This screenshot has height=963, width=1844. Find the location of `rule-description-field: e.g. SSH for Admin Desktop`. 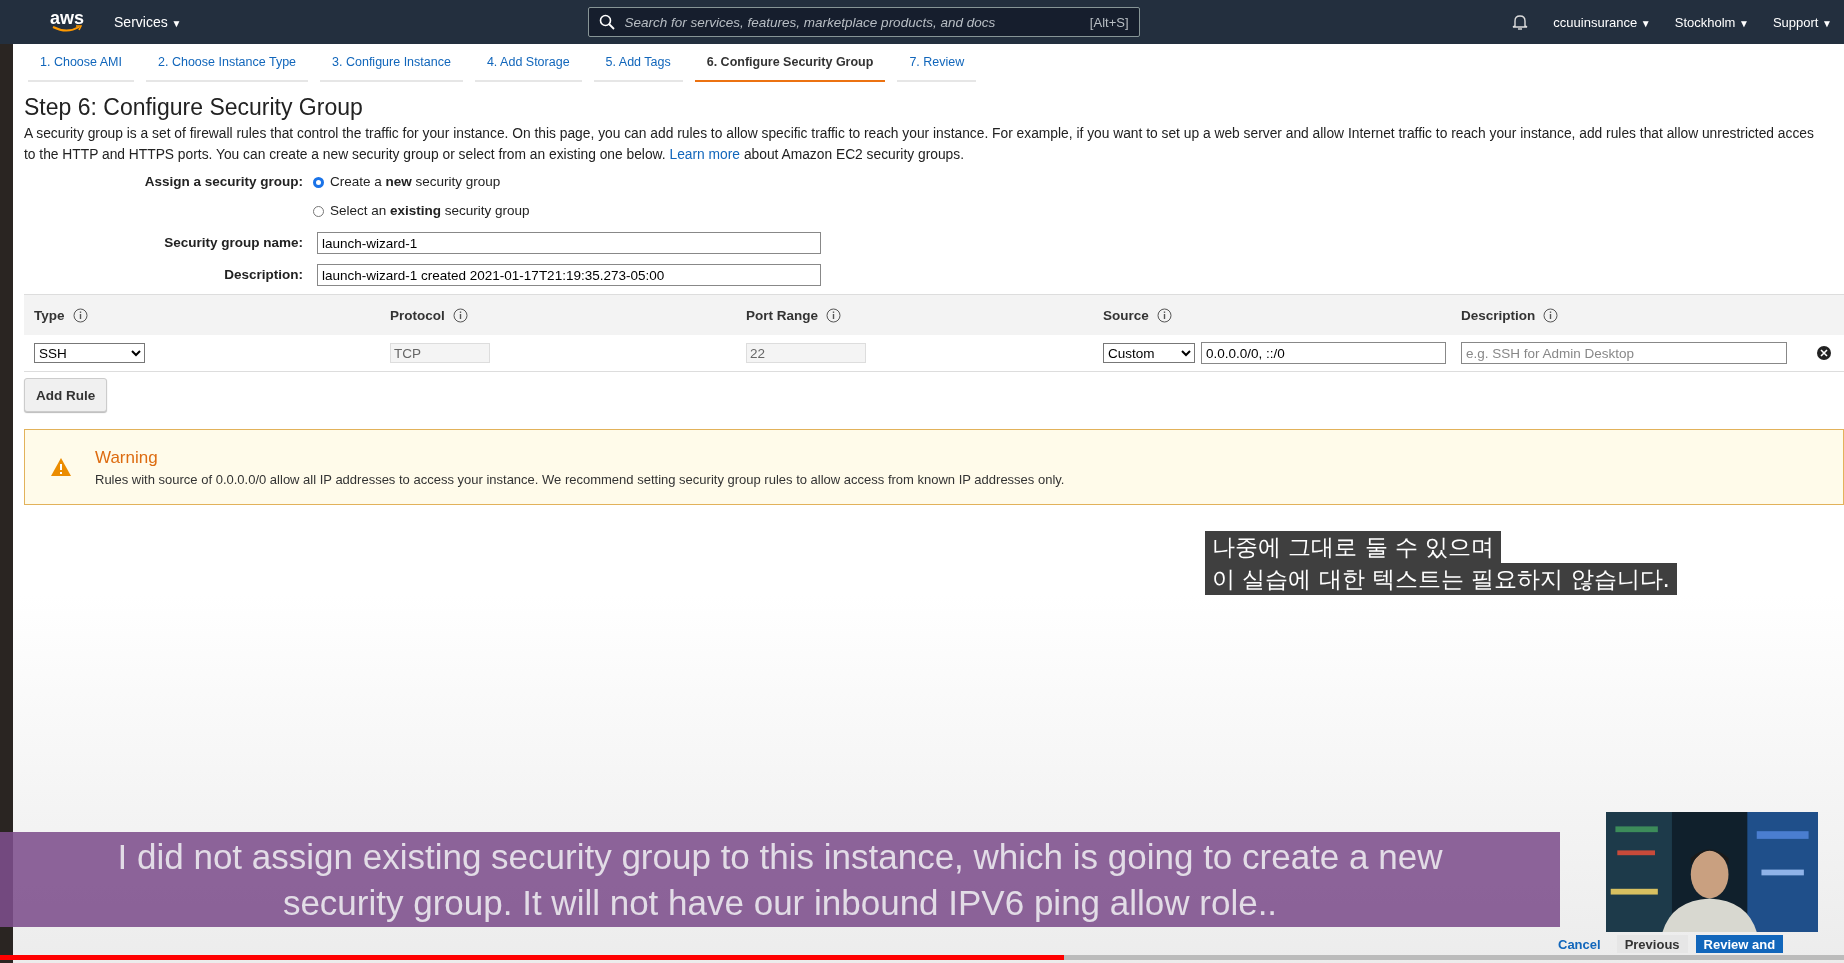

rule-description-field: e.g. SSH for Admin Desktop is located at coordinates (1624, 353).